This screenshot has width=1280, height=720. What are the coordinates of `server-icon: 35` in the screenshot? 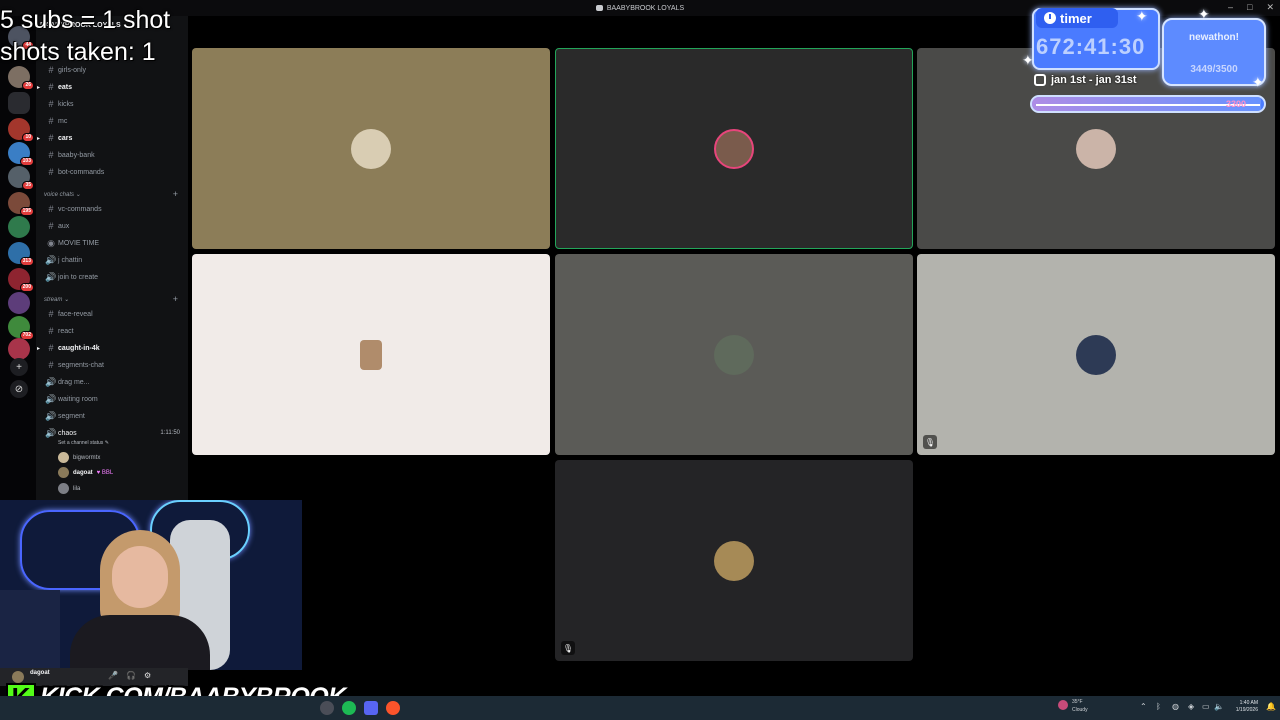 It's located at (21, 178).